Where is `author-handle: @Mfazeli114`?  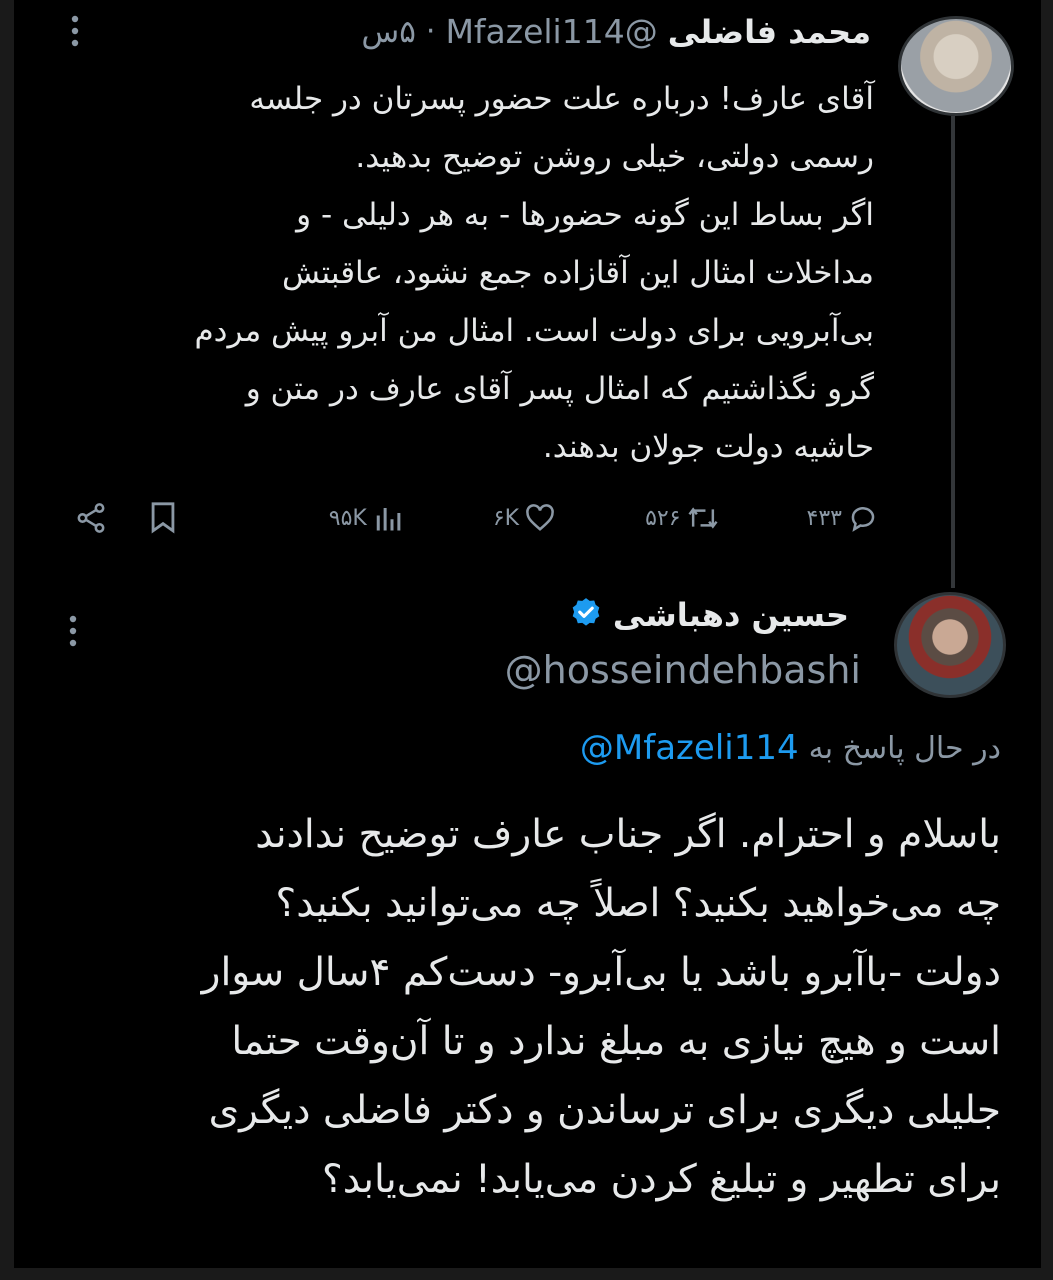
author-handle: @Mfazeli114 is located at coordinates (551, 31).